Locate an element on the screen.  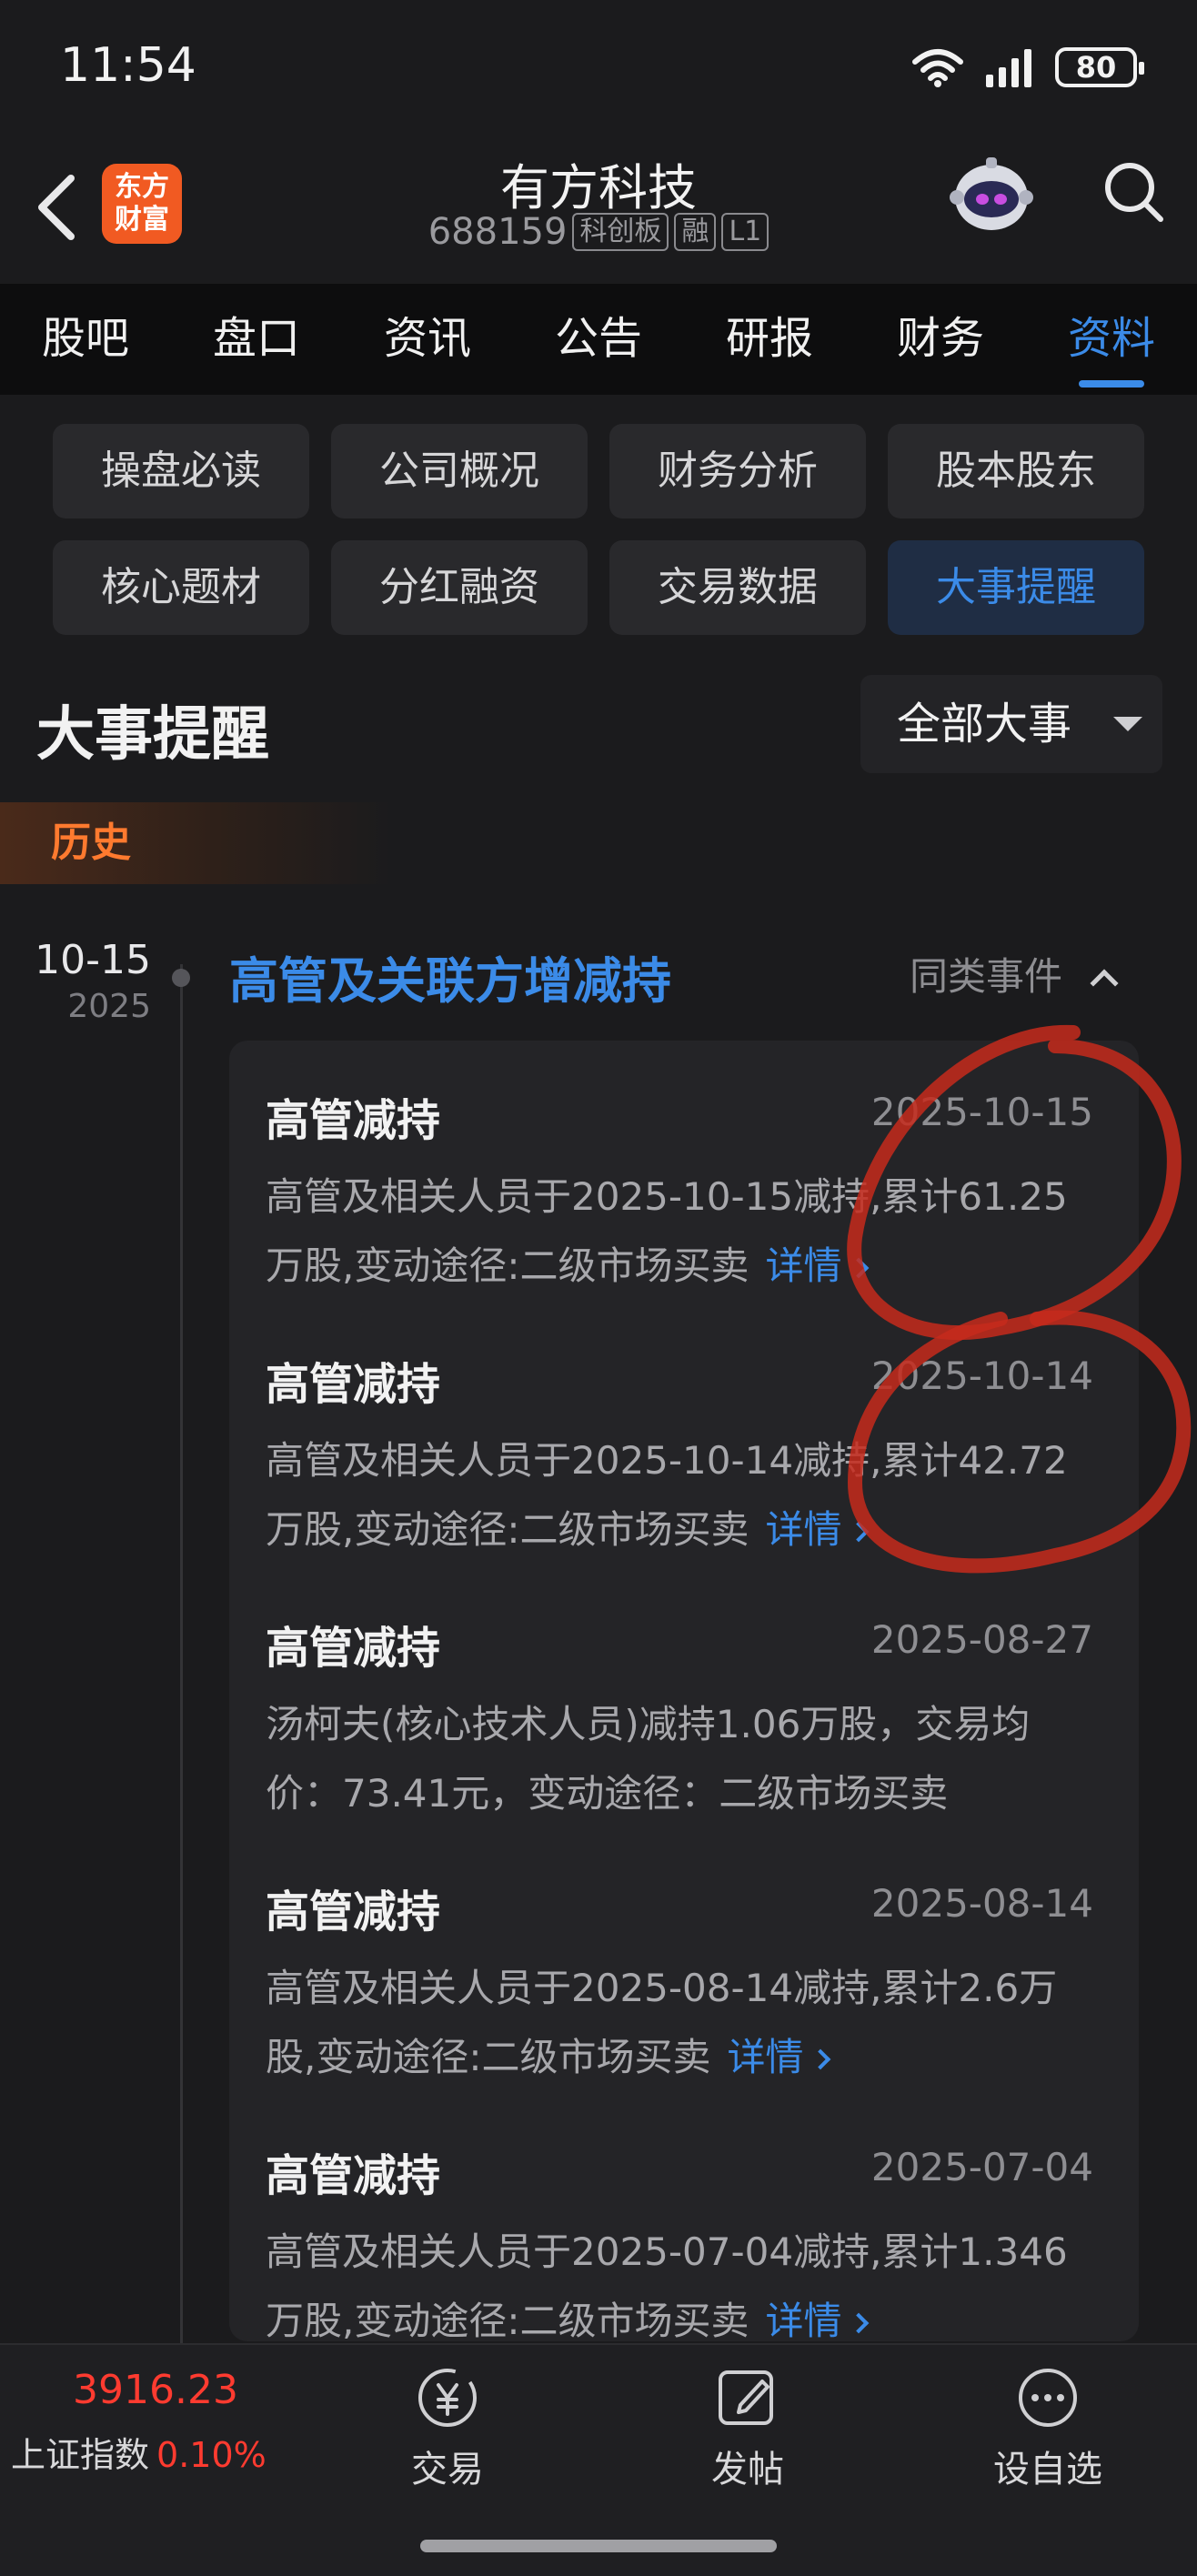
stock-header: 东方财富 有方科技 688159 科创板 融 L1 is located at coordinates (598, 209).